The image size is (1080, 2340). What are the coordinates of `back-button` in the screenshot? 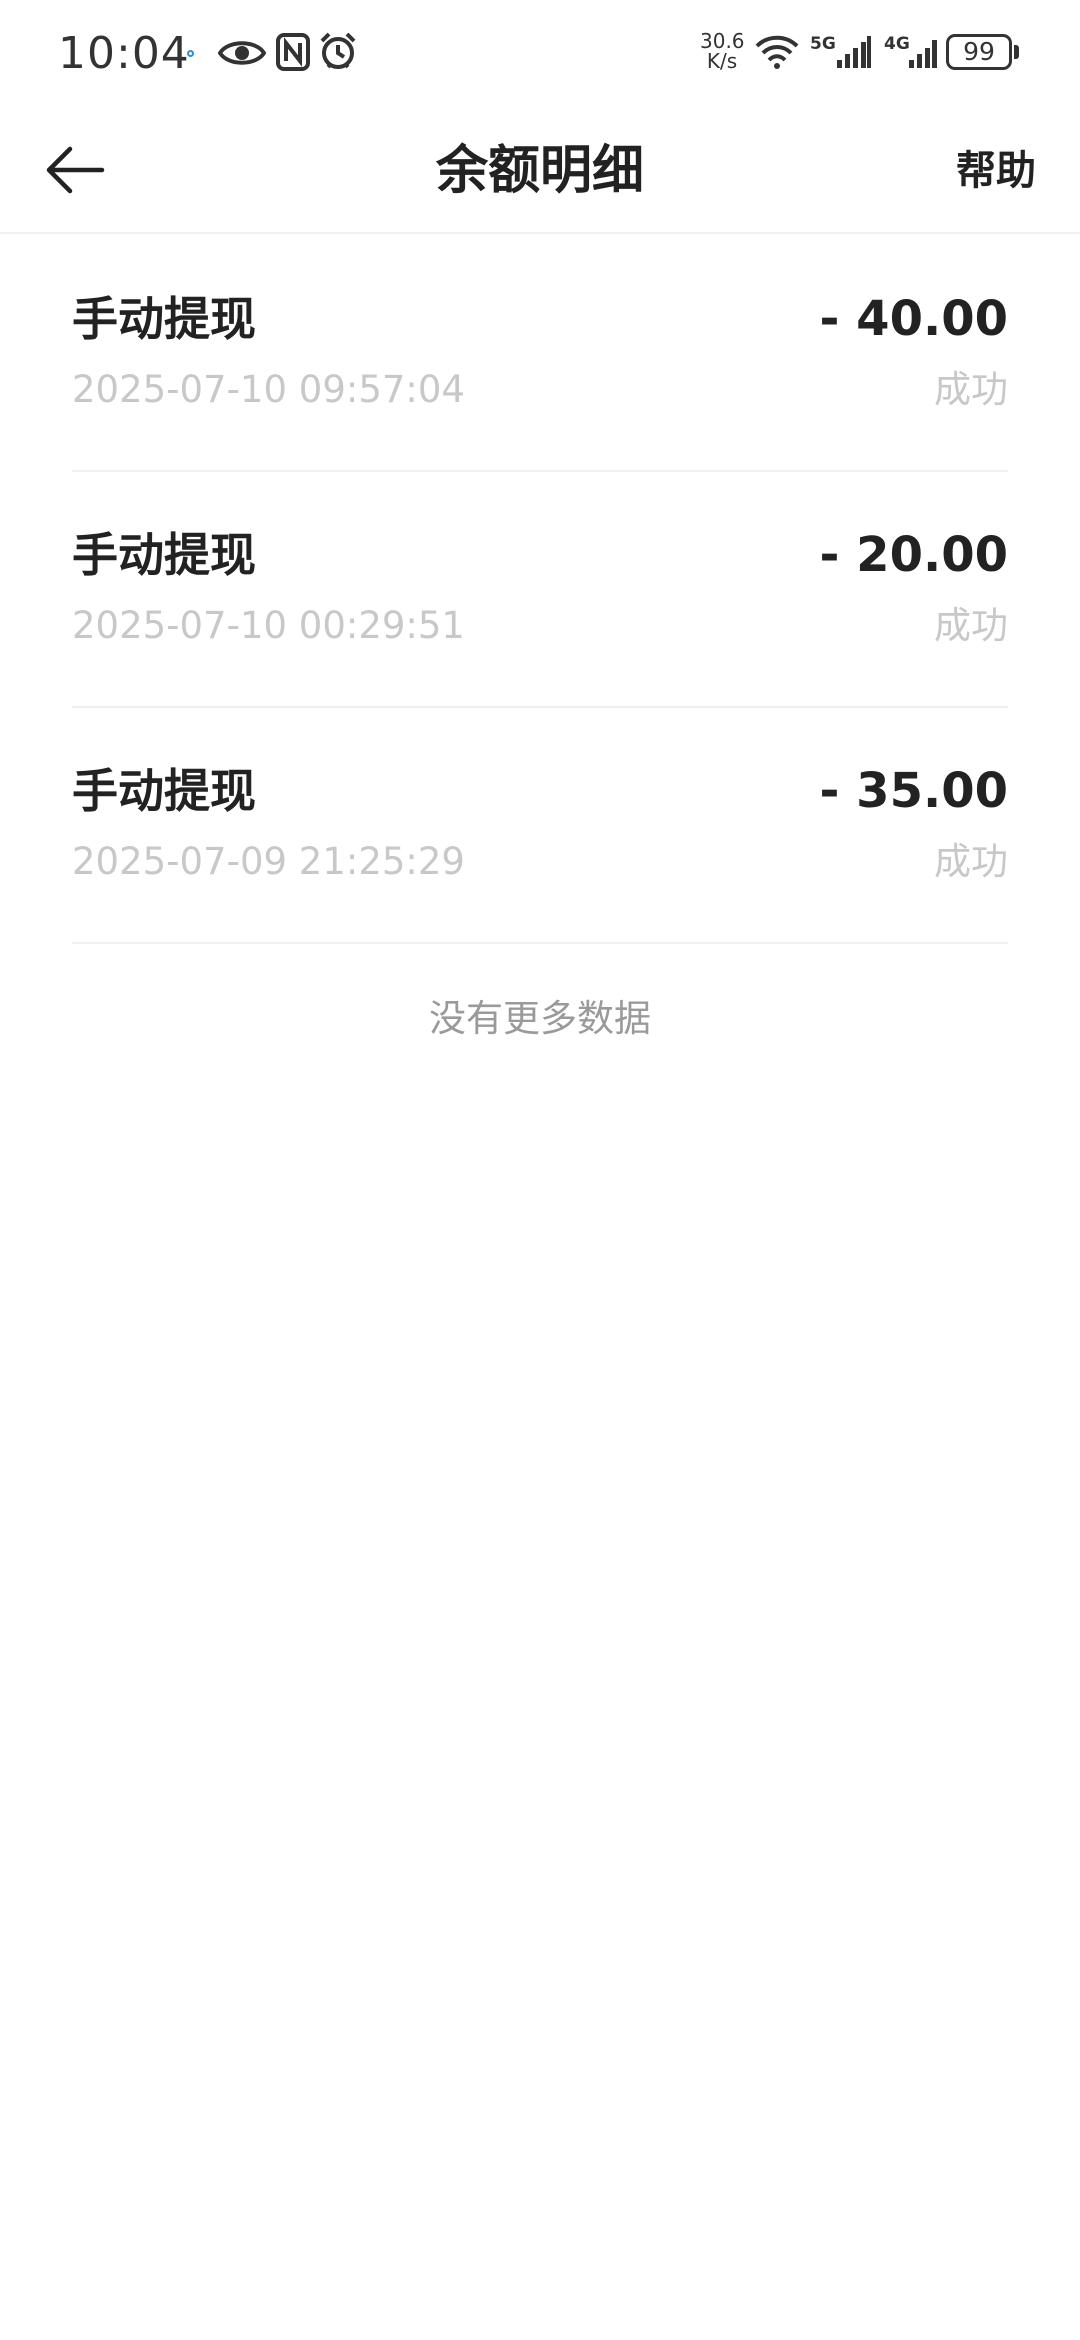 It's located at (75, 170).